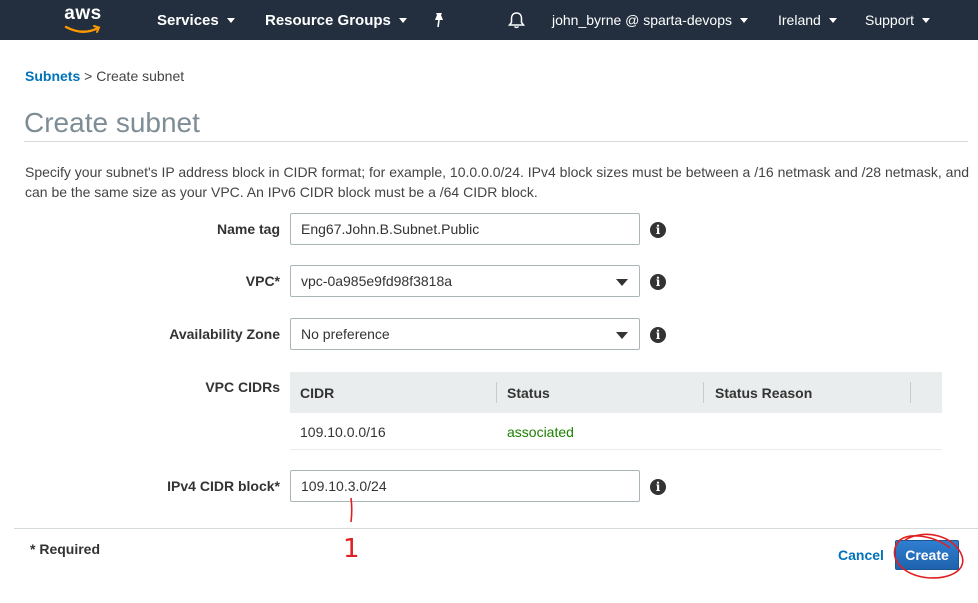 This screenshot has width=978, height=603. I want to click on vpc-cidrs-table-header: CIDR Status Status Reason, so click(616, 392).